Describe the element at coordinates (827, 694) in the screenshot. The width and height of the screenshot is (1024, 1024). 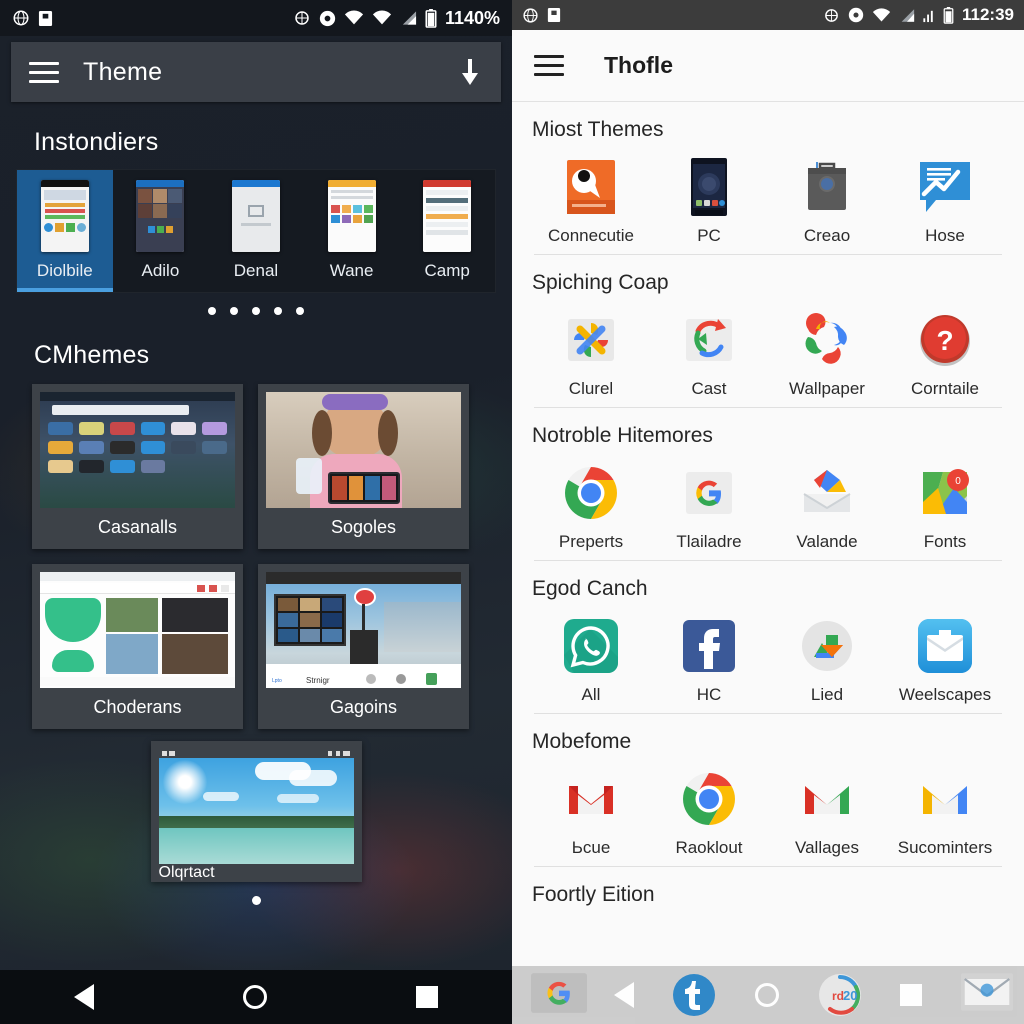
I see `app-label: Lied` at that location.